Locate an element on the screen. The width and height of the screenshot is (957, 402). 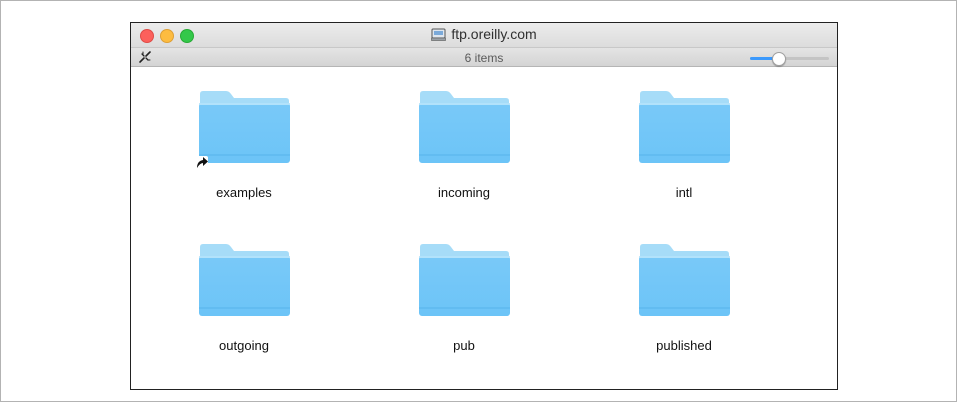
folder-label: examples is located at coordinates (244, 192).